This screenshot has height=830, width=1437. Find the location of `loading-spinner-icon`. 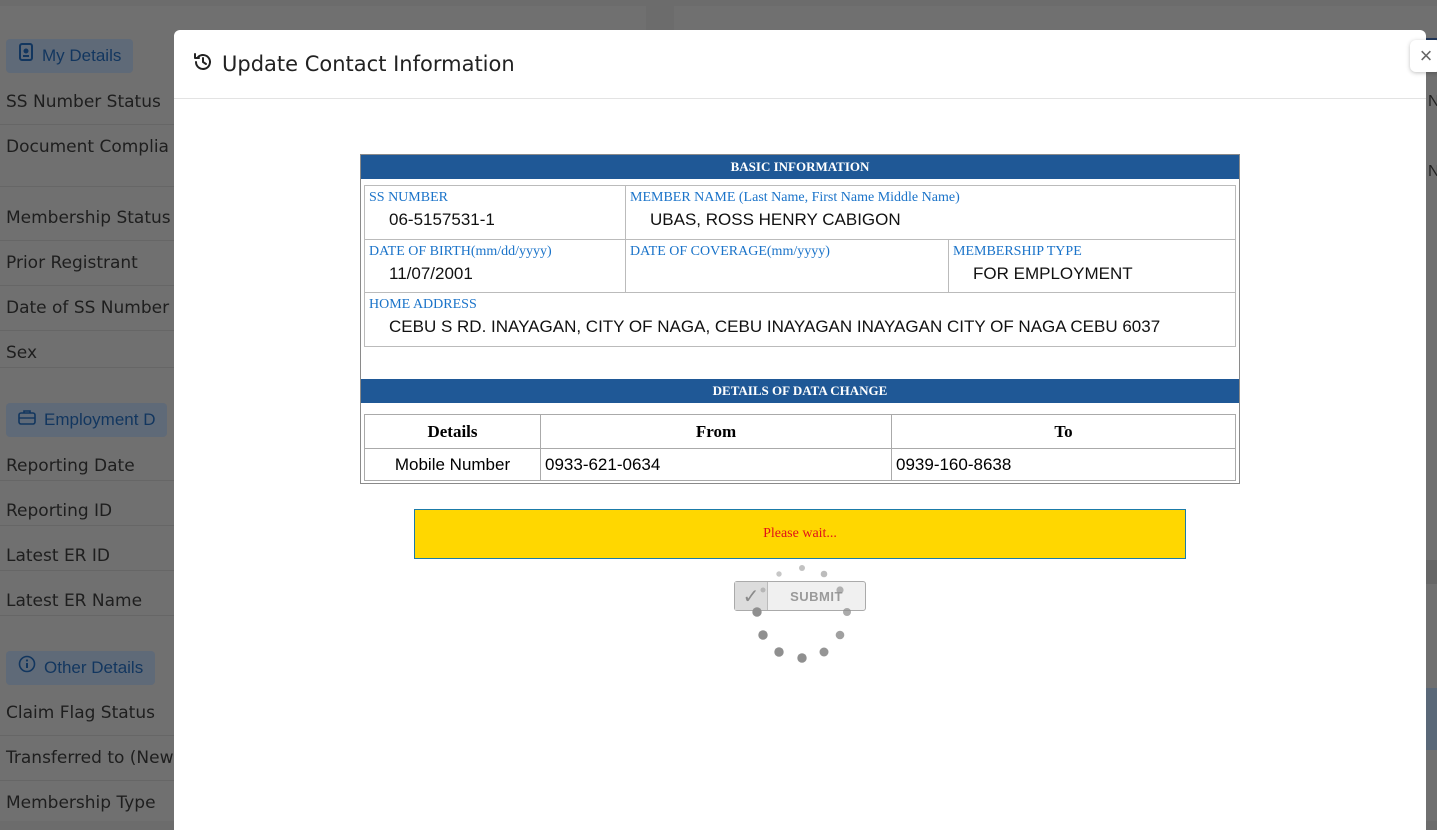

loading-spinner-icon is located at coordinates (801, 614).